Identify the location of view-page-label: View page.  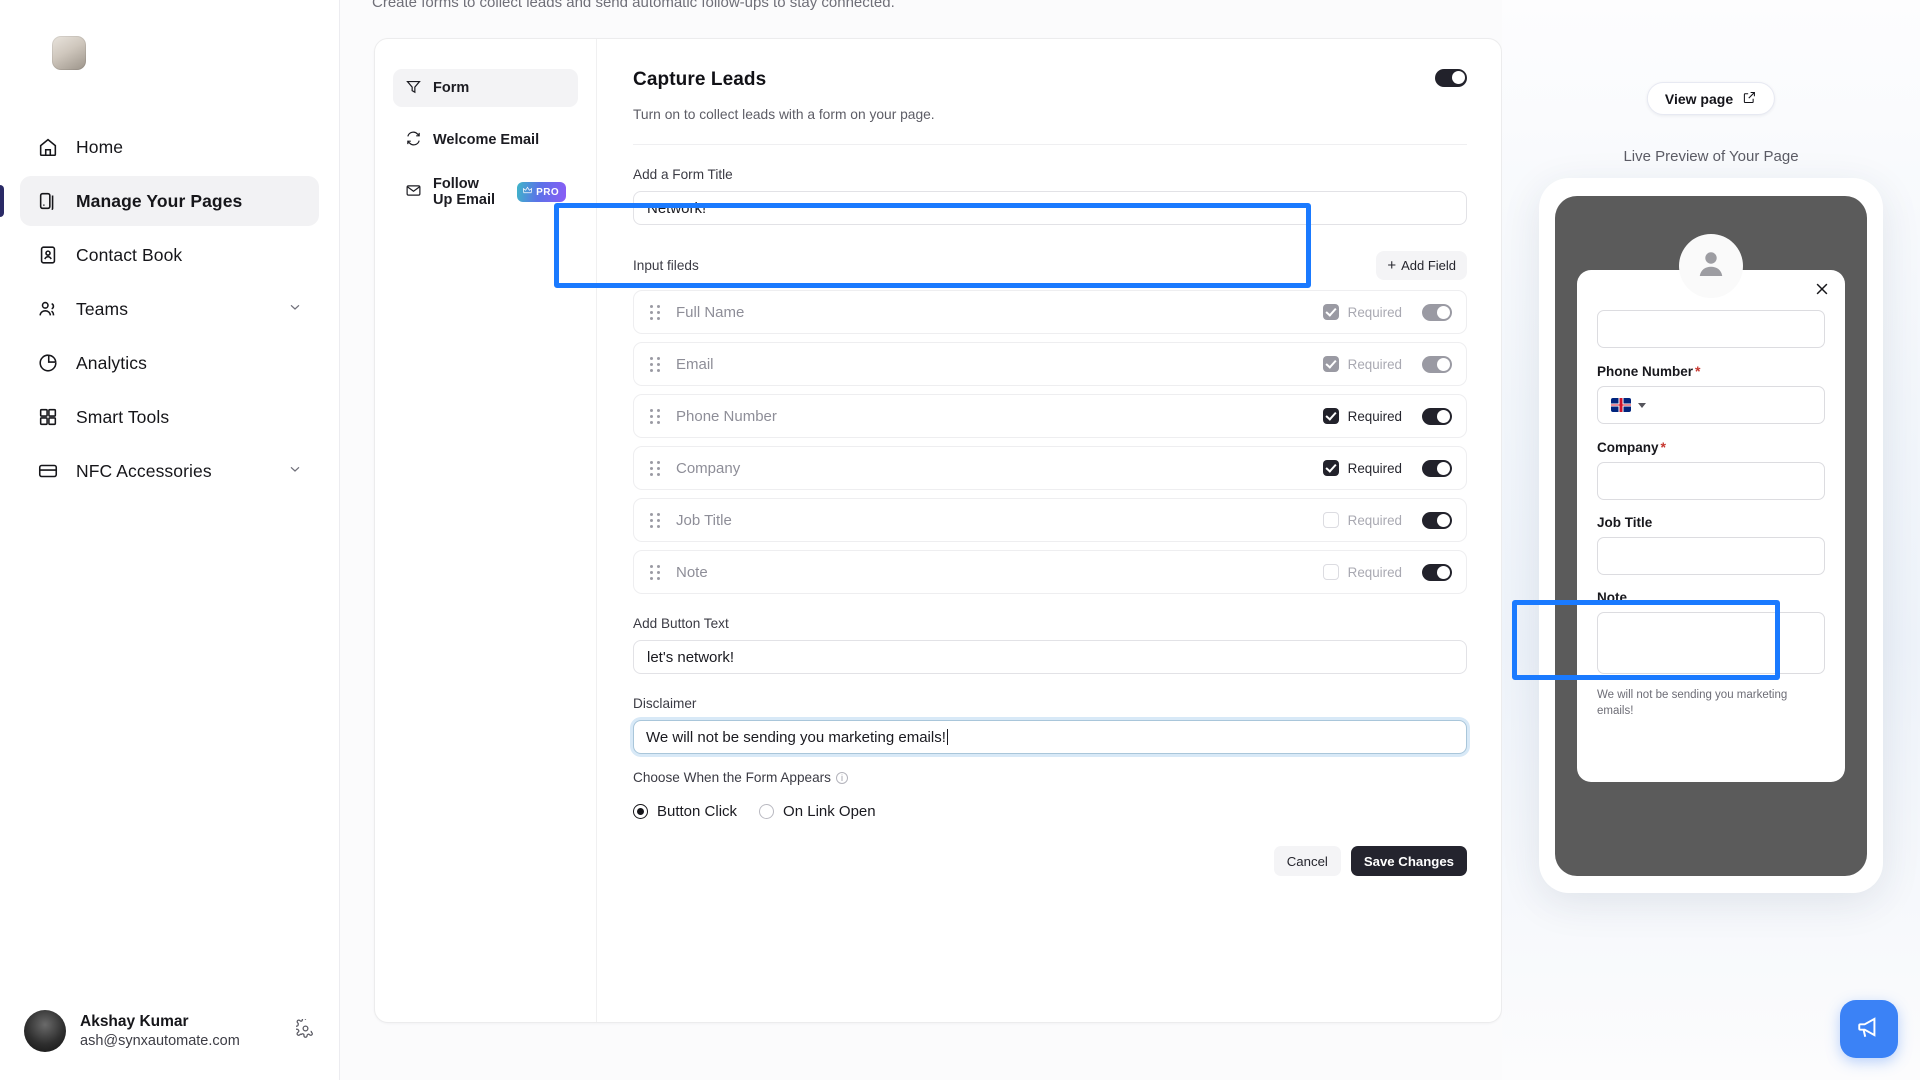
(1699, 98).